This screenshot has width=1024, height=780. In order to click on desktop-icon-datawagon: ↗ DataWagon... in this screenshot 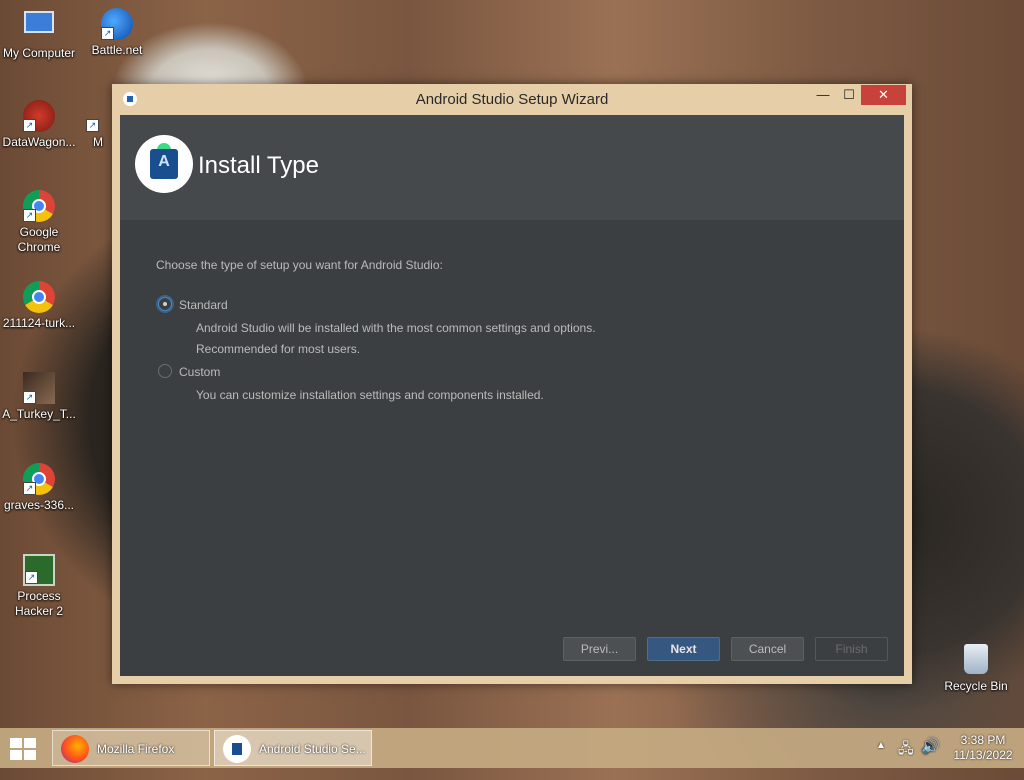, I will do `click(39, 125)`.